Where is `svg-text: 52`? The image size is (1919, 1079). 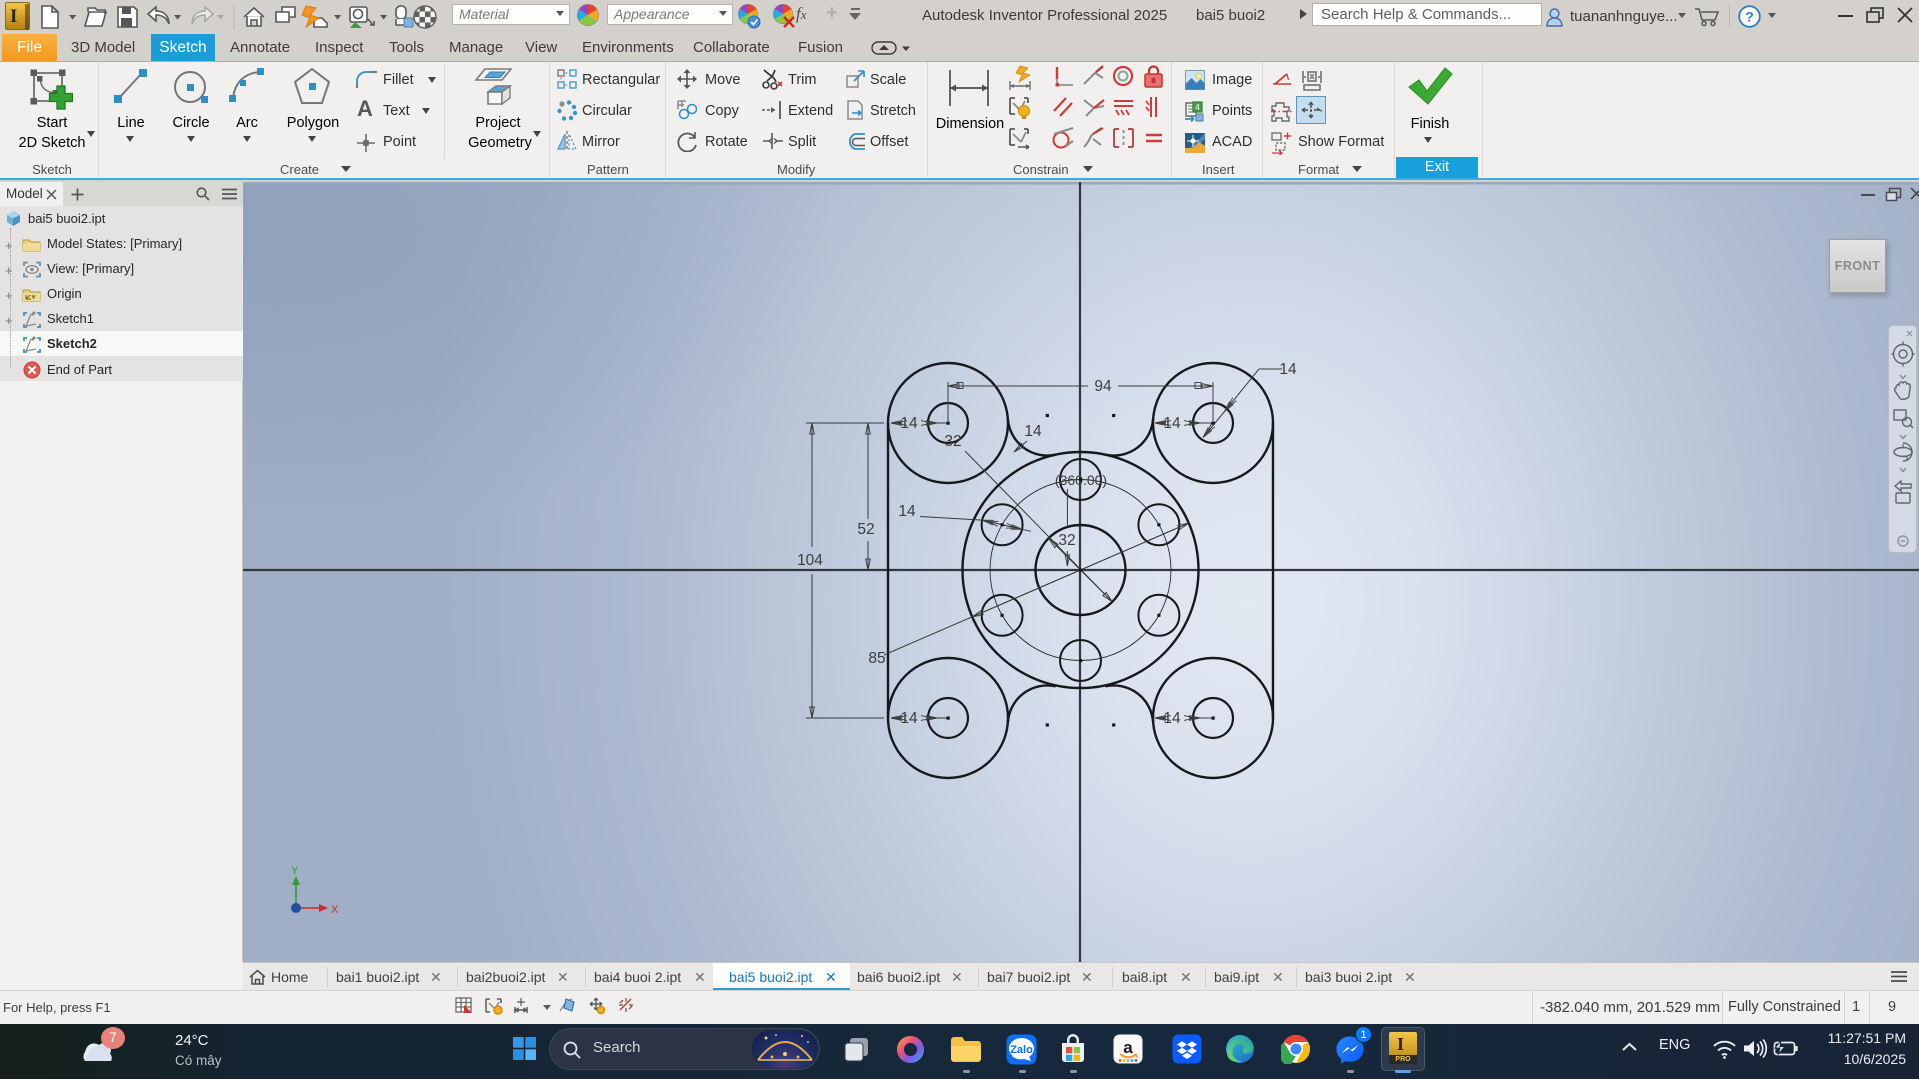
svg-text: 52 is located at coordinates (865, 529).